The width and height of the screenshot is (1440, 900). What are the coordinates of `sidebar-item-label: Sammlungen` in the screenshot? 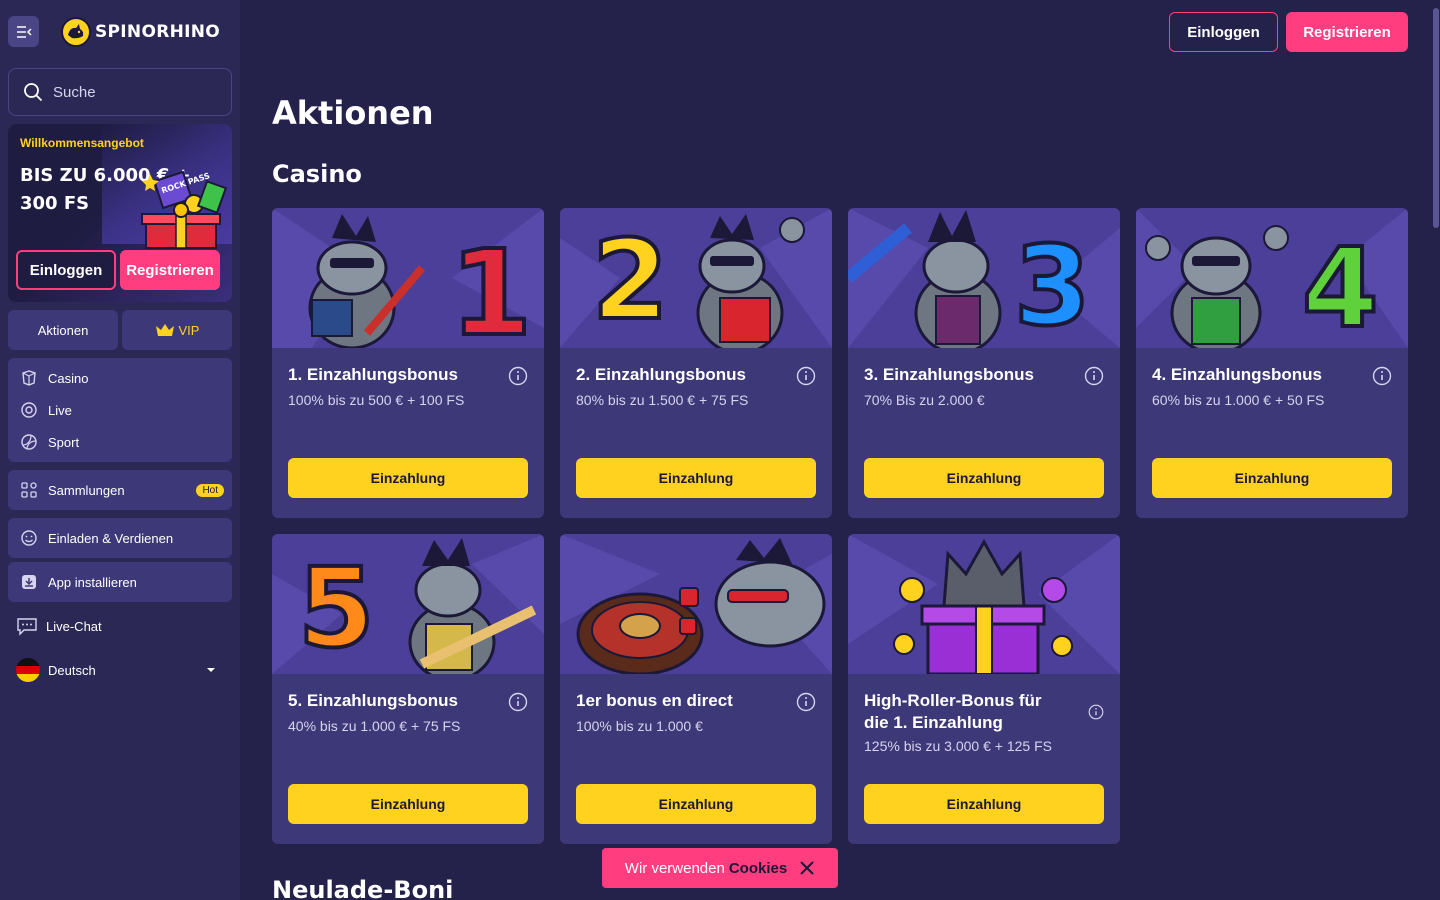 It's located at (86, 490).